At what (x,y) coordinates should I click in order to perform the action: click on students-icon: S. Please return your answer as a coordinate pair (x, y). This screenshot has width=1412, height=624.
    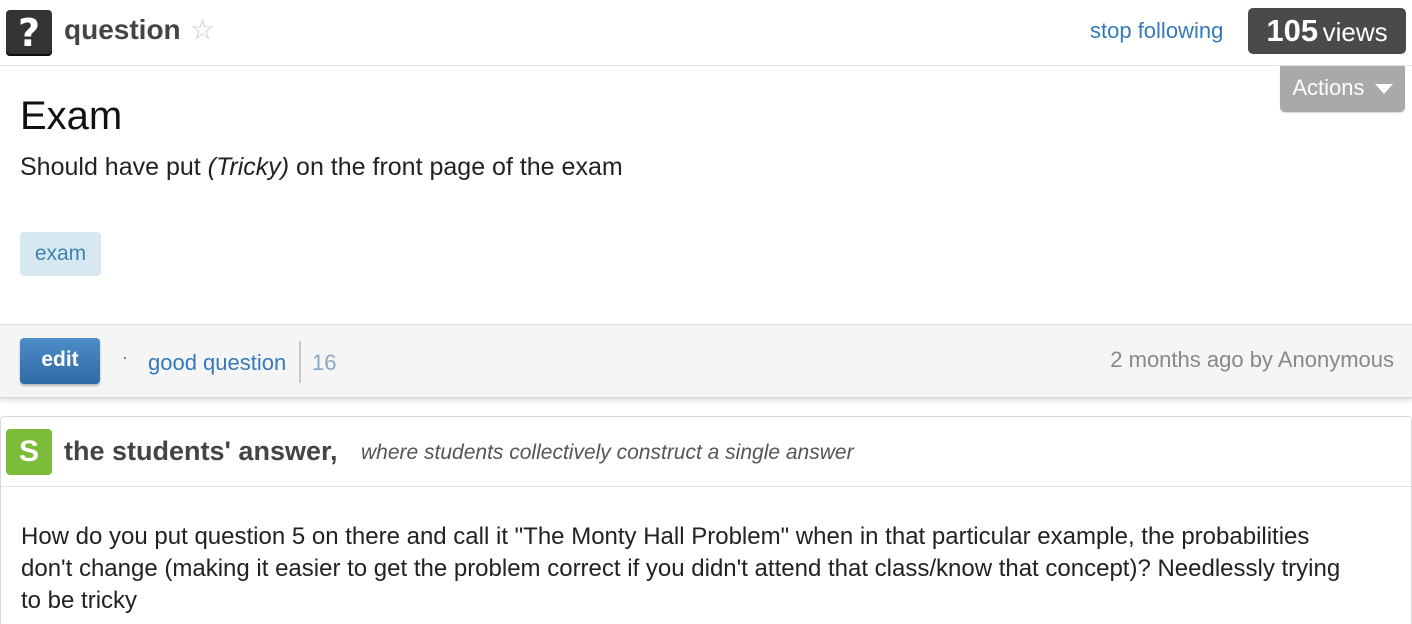
    Looking at the image, I should click on (29, 452).